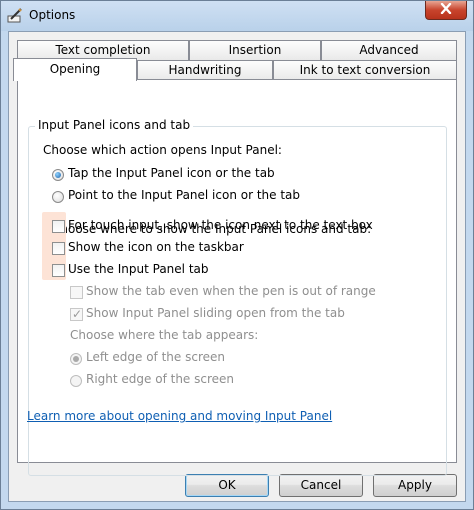 The height and width of the screenshot is (510, 474). What do you see at coordinates (76, 381) in the screenshot?
I see `radio-right-edge` at bounding box center [76, 381].